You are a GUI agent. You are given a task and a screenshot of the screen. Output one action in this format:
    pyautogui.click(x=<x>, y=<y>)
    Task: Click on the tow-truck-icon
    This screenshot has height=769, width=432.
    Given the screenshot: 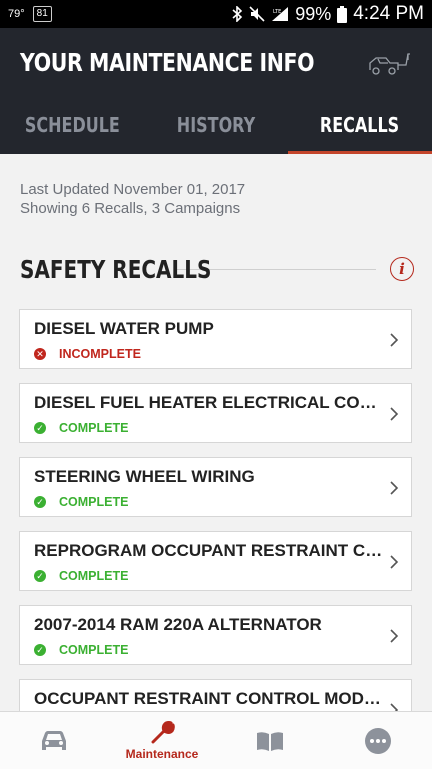 What is the action you would take?
    pyautogui.click(x=390, y=63)
    